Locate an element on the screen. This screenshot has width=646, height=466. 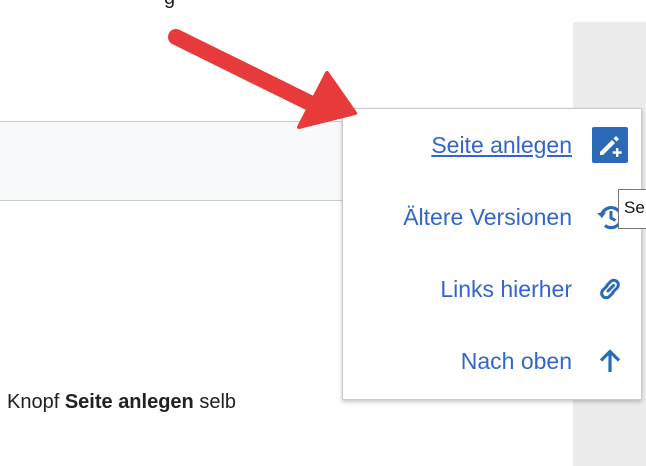
menu-item-label: Links hierher is located at coordinates (506, 289).